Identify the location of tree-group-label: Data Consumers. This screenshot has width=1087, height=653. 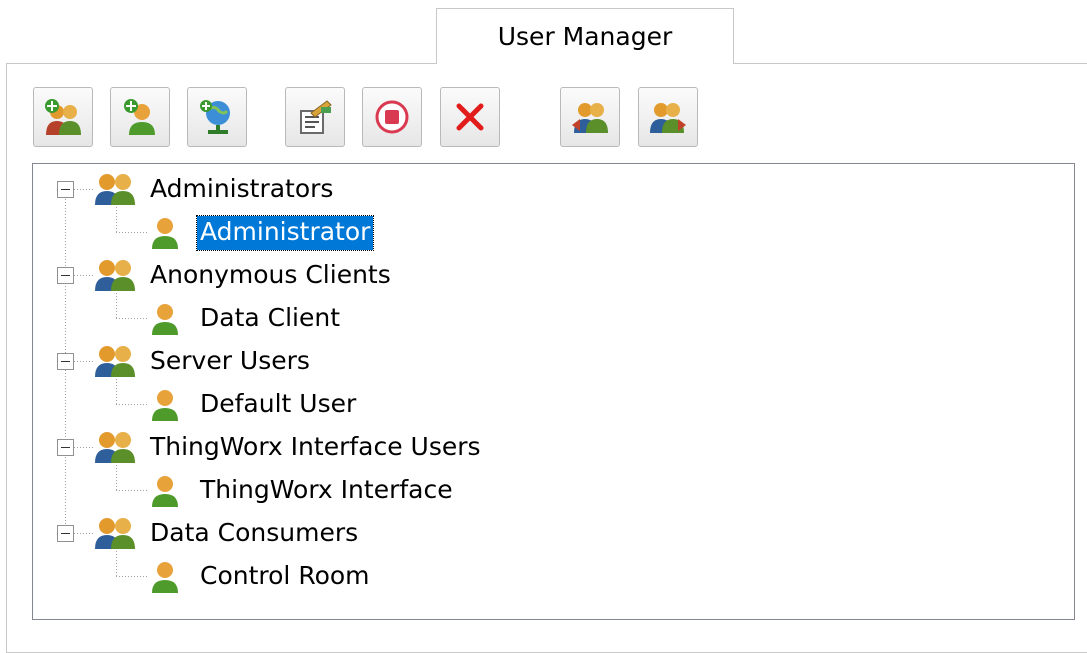
(254, 534).